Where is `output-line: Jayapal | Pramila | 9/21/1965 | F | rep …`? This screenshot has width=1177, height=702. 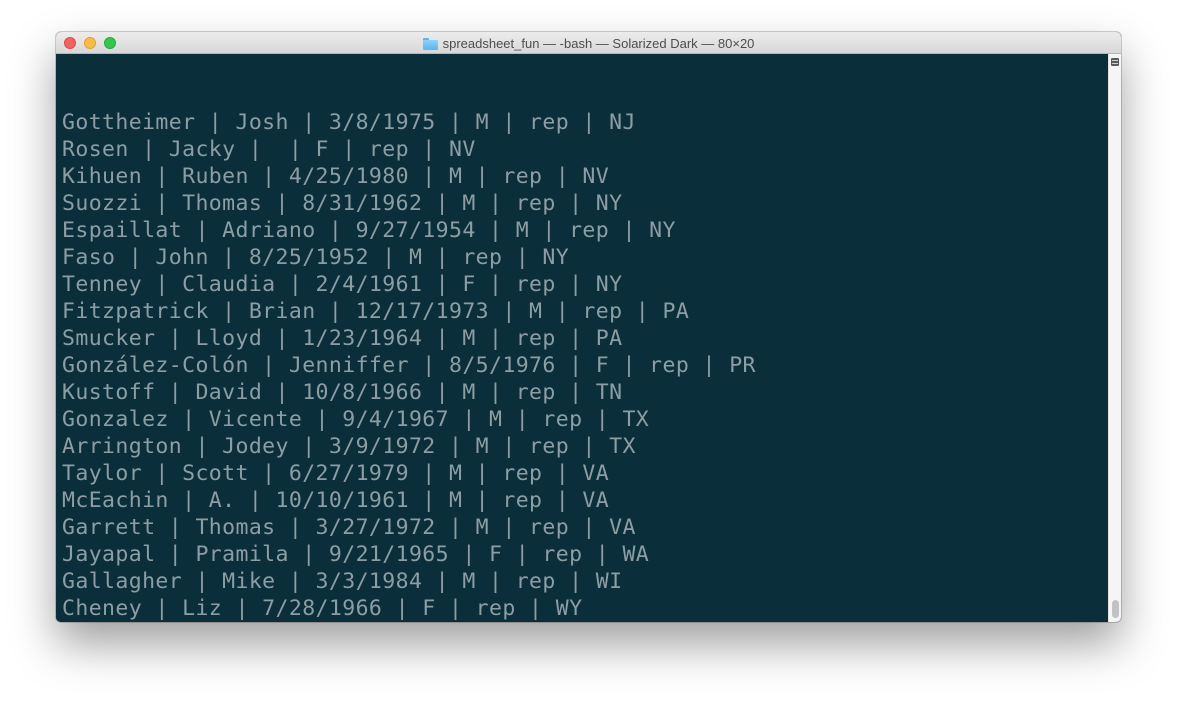 output-line: Jayapal | Pramila | 9/21/1965 | F | rep … is located at coordinates (356, 554).